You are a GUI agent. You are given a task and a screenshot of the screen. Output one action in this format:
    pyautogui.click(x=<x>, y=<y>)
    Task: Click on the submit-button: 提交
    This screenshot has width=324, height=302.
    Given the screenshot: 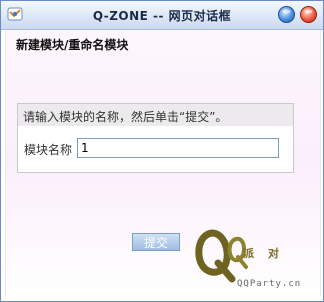 What is the action you would take?
    pyautogui.click(x=156, y=242)
    